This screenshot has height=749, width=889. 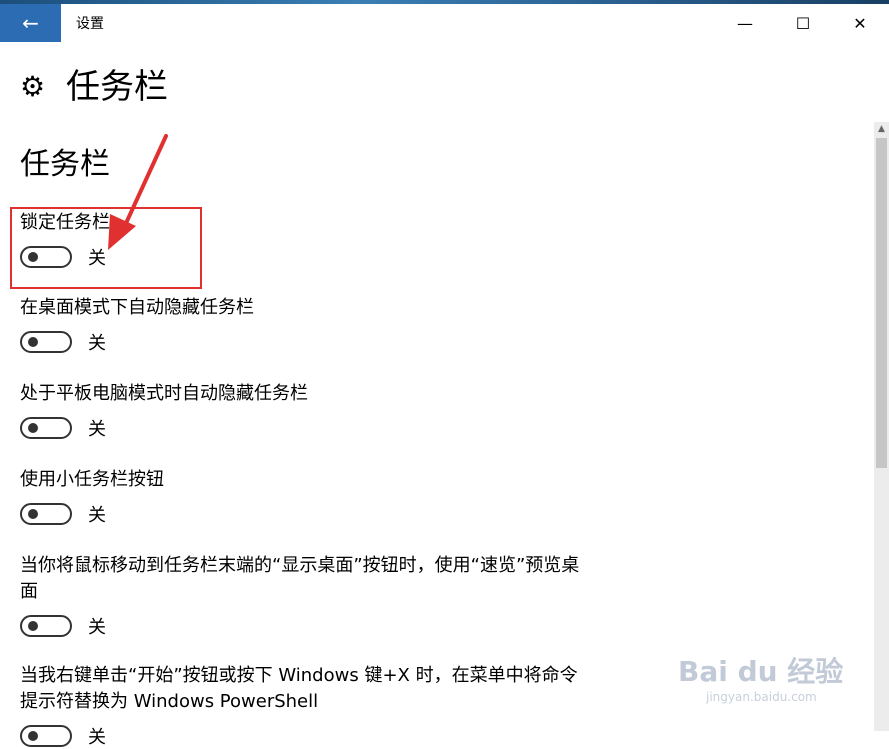 I want to click on setting-label: 处于平板电脑模式时自动隐藏任务栏, so click(x=164, y=393).